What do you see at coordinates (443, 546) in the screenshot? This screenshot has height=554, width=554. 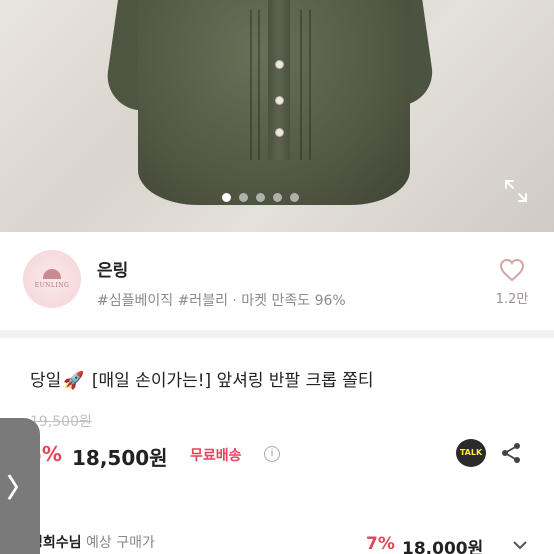 I see `member-price: 18,000원` at bounding box center [443, 546].